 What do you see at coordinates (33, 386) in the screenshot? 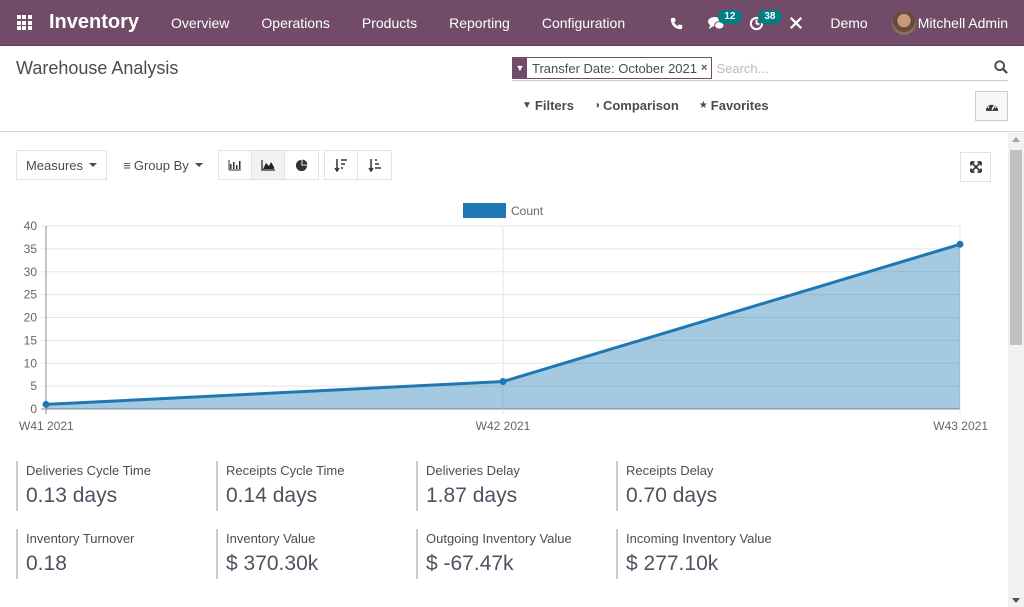
I see `y-tick-label: 5` at bounding box center [33, 386].